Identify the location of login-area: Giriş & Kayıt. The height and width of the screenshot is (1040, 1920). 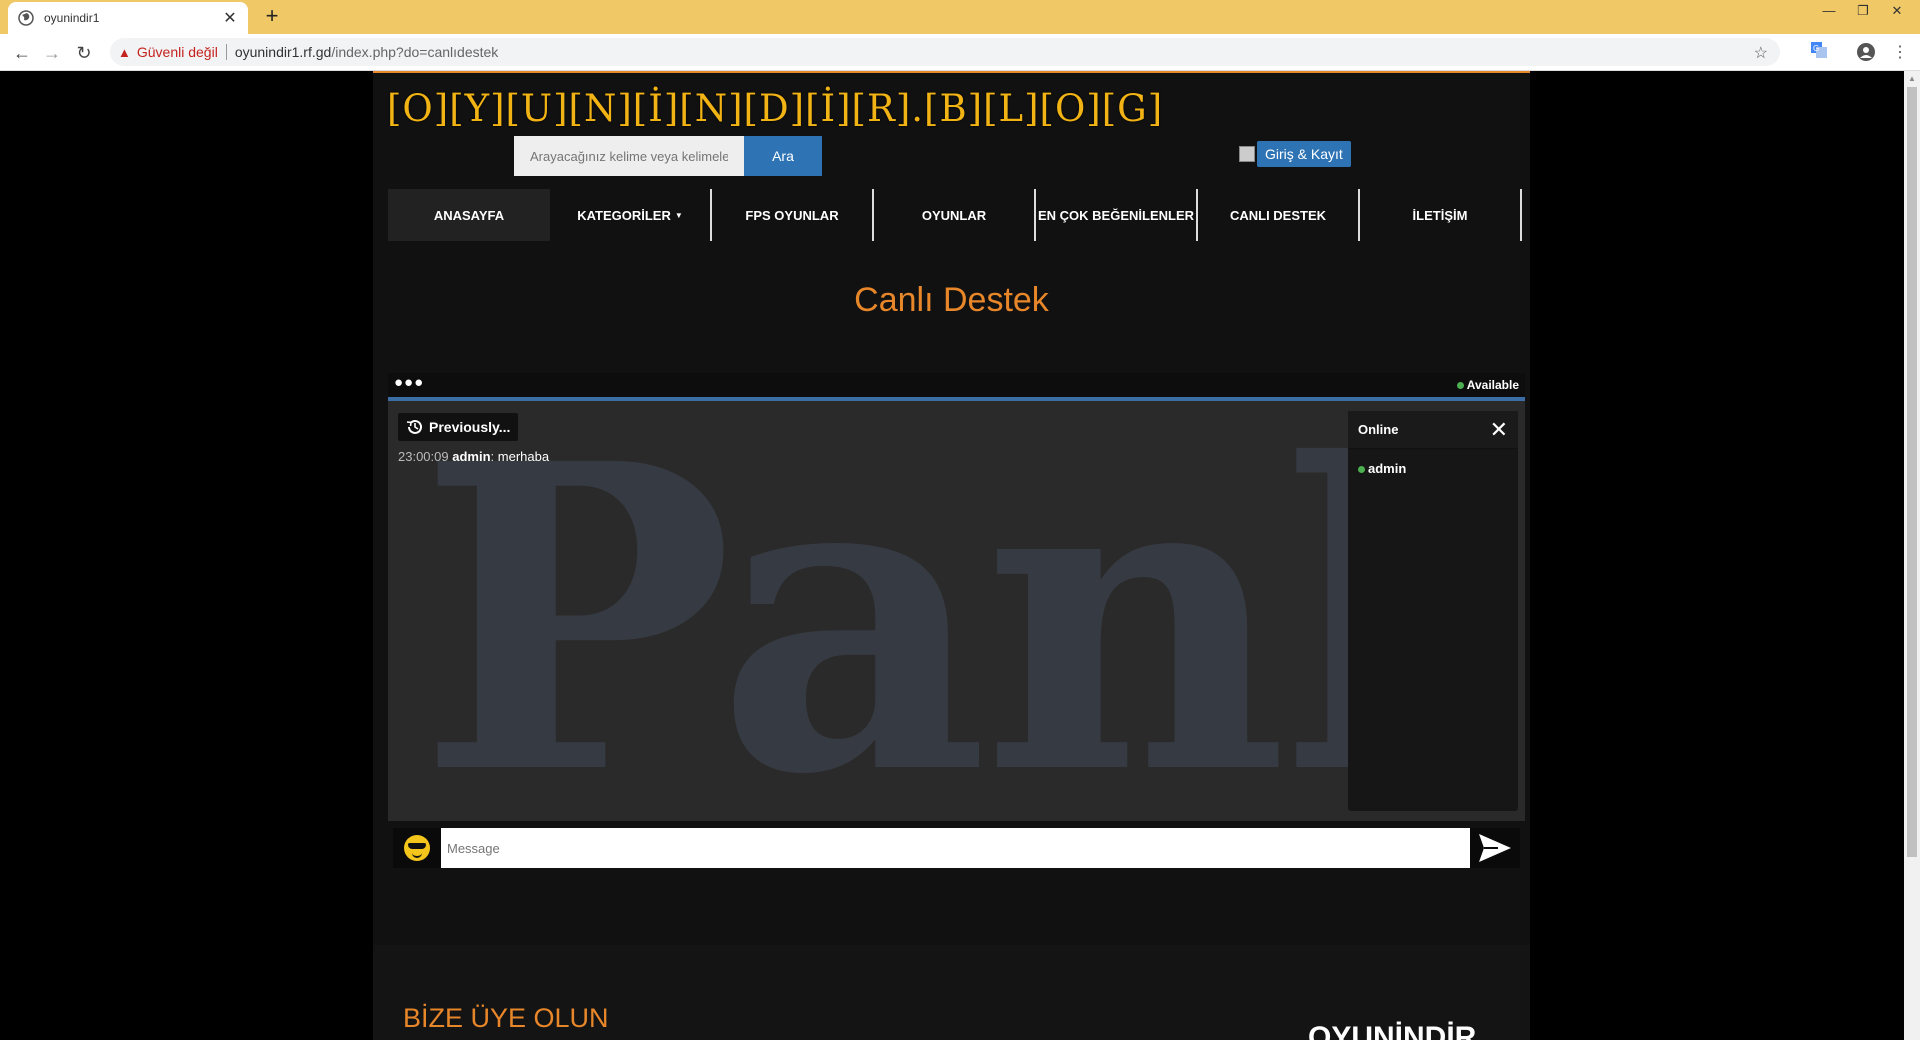
(1295, 154).